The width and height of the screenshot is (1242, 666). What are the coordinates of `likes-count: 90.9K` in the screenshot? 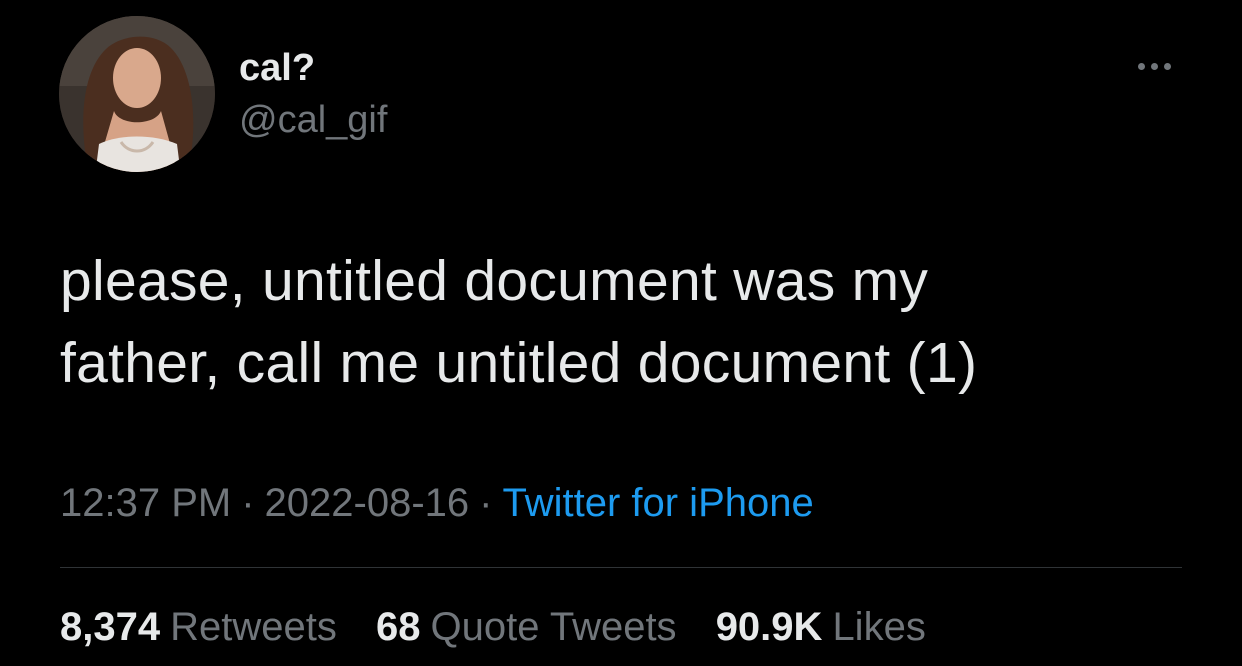 It's located at (769, 627).